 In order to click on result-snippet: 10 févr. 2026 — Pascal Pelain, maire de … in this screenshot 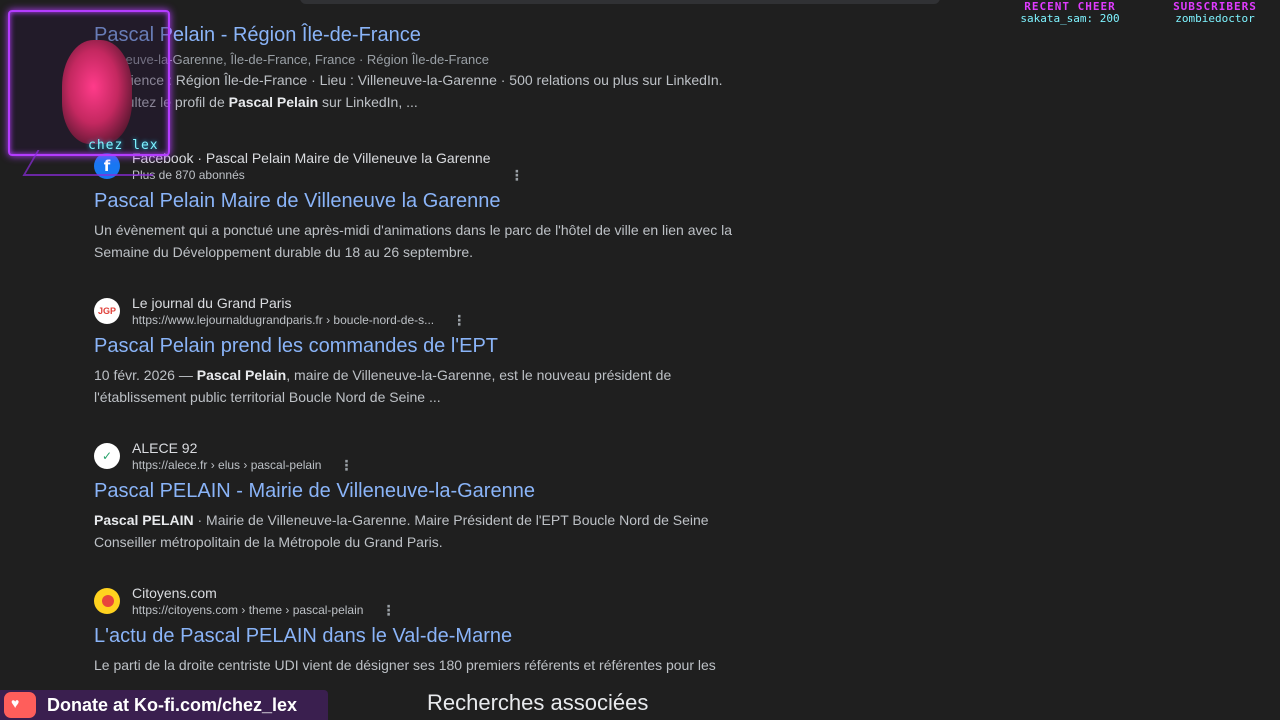, I will do `click(383, 386)`.